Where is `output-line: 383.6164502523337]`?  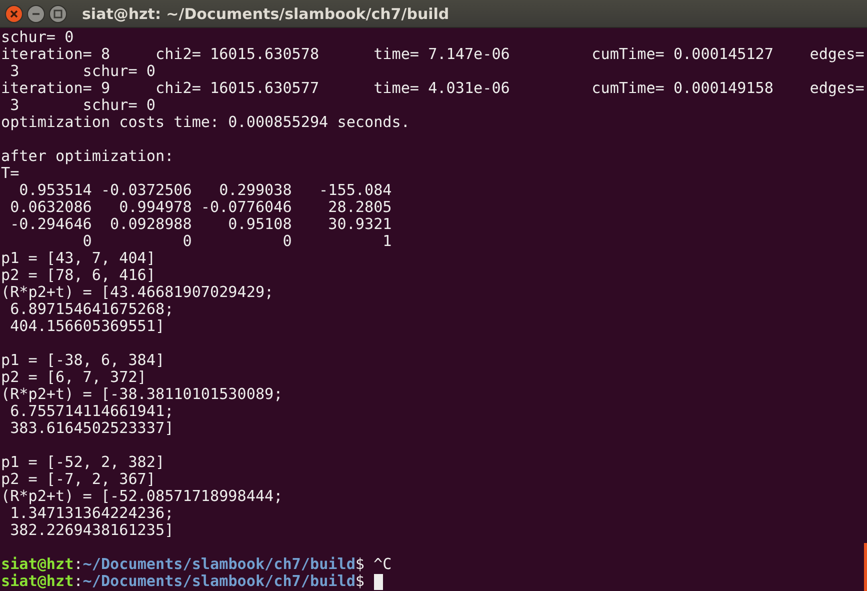
output-line: 383.6164502523337] is located at coordinates (92, 428).